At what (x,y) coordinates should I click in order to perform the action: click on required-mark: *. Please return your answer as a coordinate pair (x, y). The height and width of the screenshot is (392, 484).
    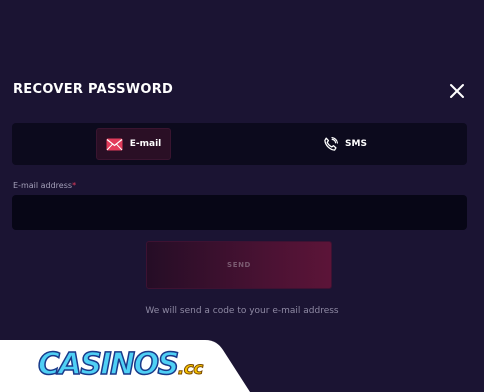
    Looking at the image, I should click on (74, 185).